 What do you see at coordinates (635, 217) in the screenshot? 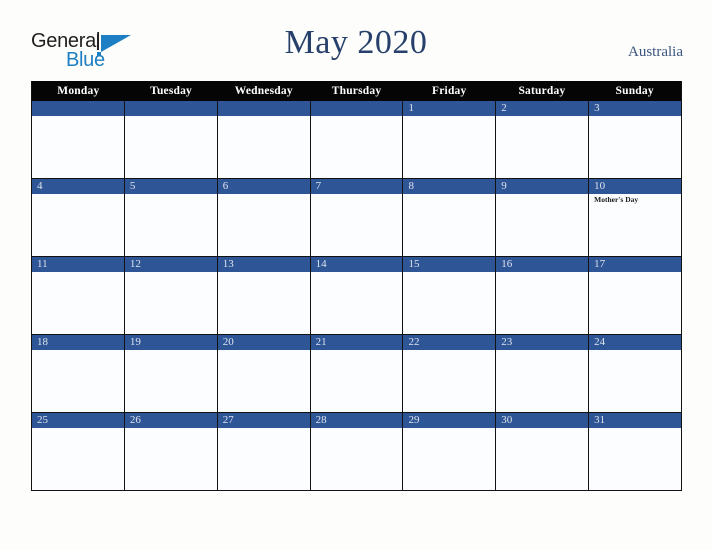
I see `day-cell-10: 10 Mother's Day` at bounding box center [635, 217].